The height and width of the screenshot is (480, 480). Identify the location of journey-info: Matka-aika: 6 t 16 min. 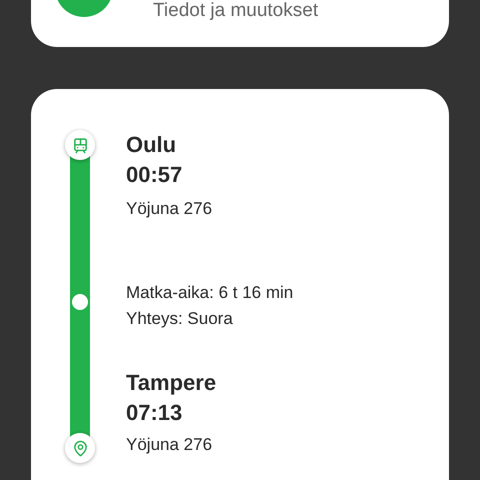
(210, 293).